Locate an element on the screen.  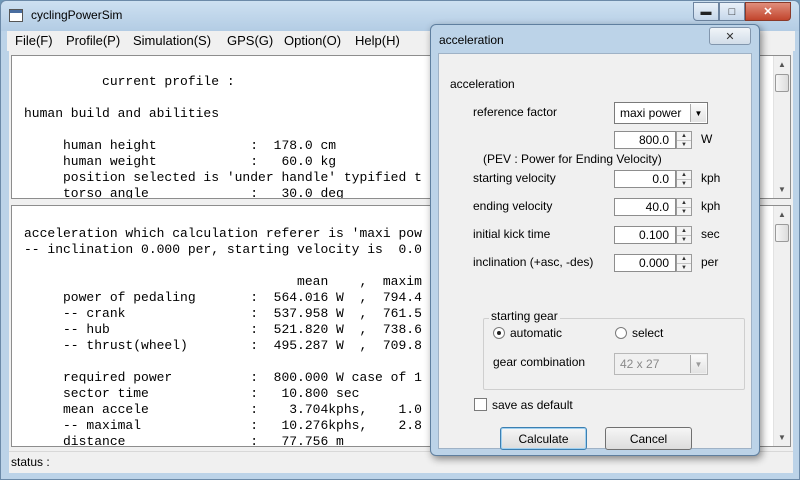
ending-velocity-unit: kph is located at coordinates (711, 206).